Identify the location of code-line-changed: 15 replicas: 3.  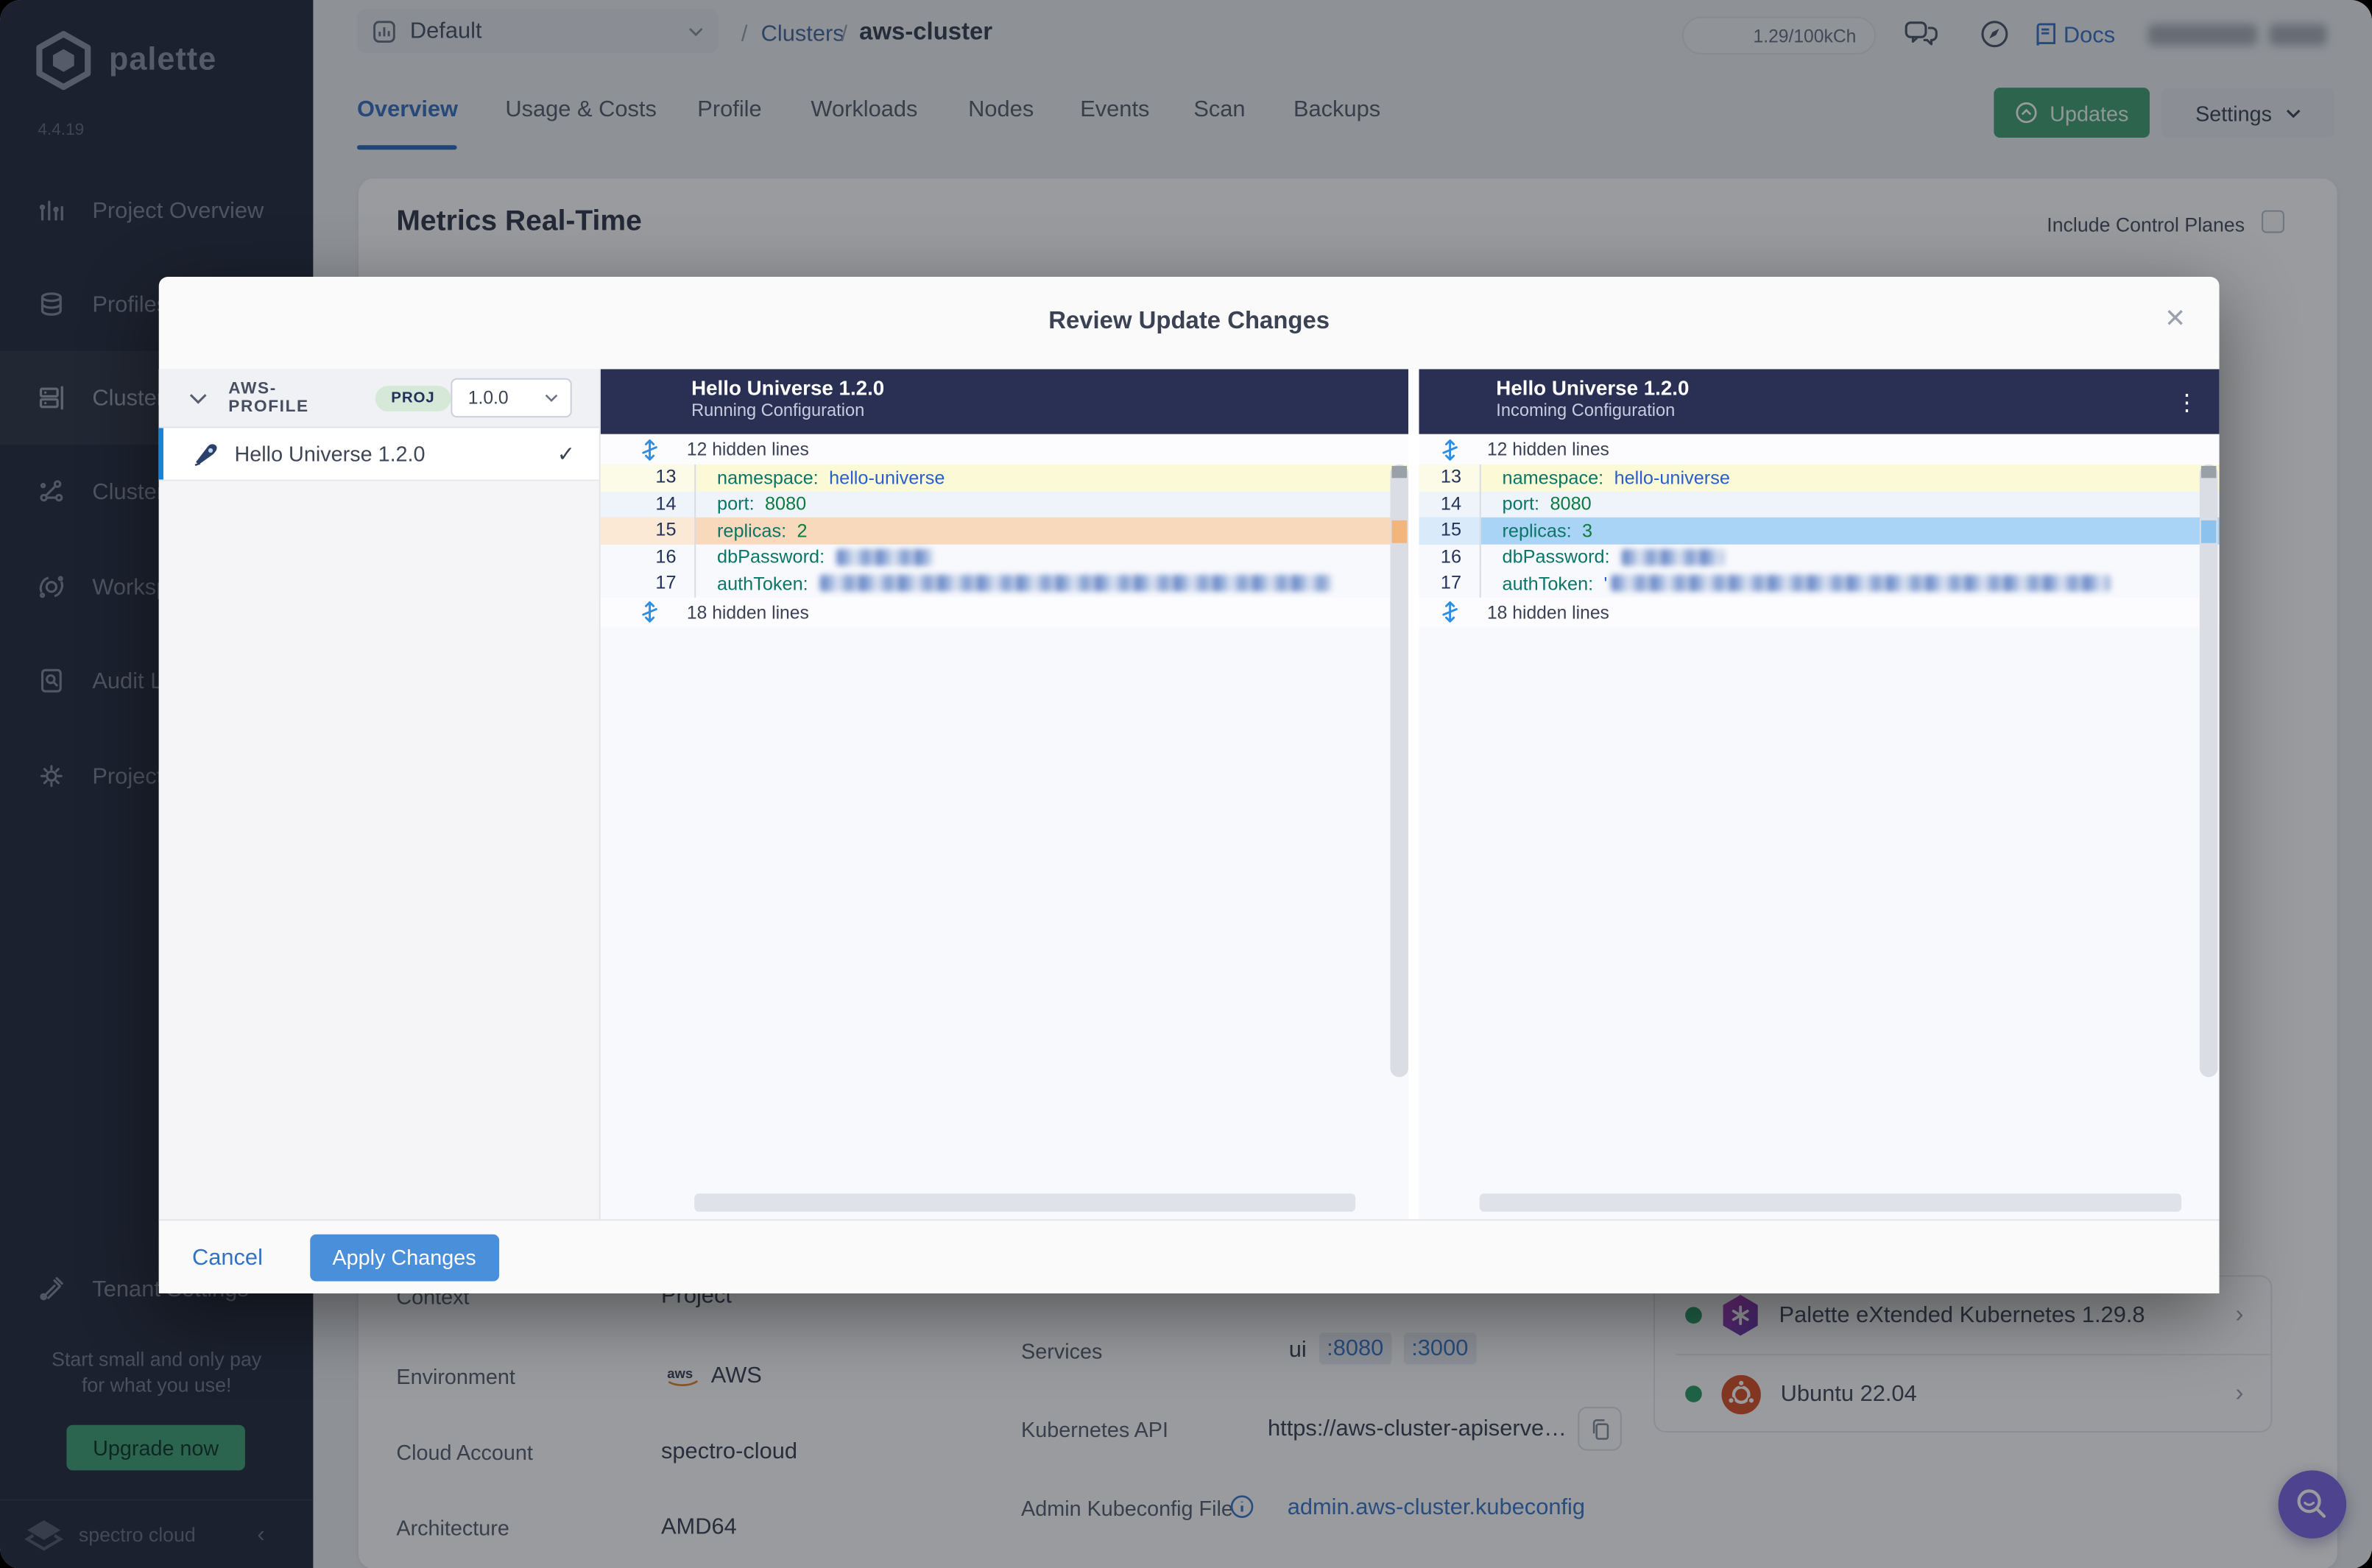
(1819, 530).